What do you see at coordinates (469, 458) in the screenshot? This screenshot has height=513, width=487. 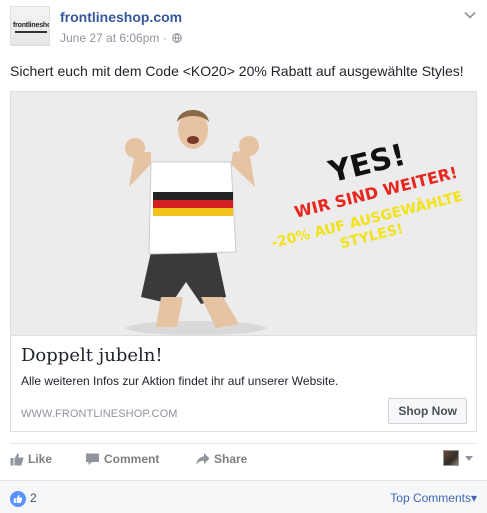 I see `caret-down-icon` at bounding box center [469, 458].